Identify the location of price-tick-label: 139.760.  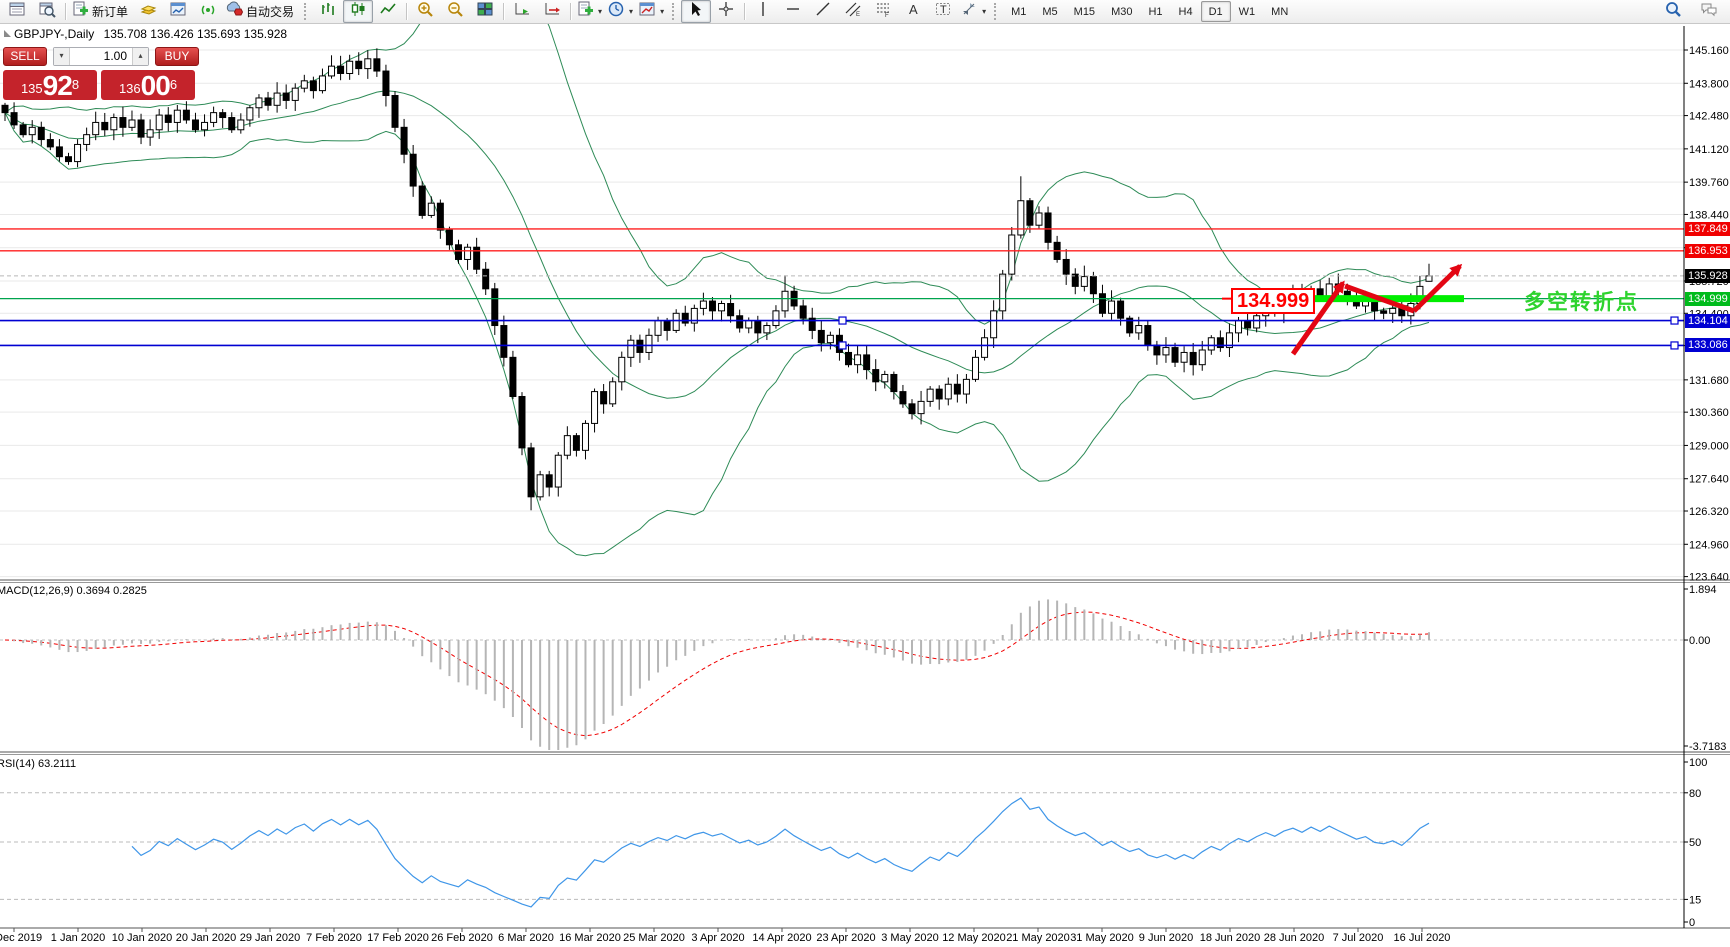
(1709, 183).